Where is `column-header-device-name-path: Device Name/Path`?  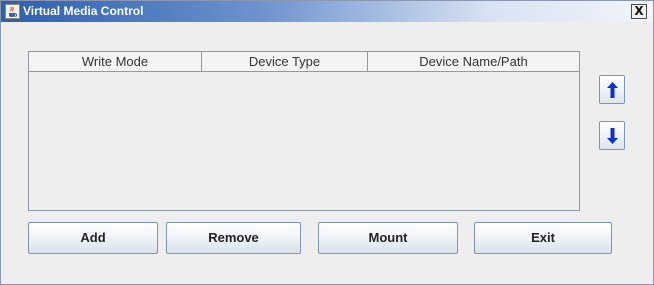 column-header-device-name-path: Device Name/Path is located at coordinates (473, 61).